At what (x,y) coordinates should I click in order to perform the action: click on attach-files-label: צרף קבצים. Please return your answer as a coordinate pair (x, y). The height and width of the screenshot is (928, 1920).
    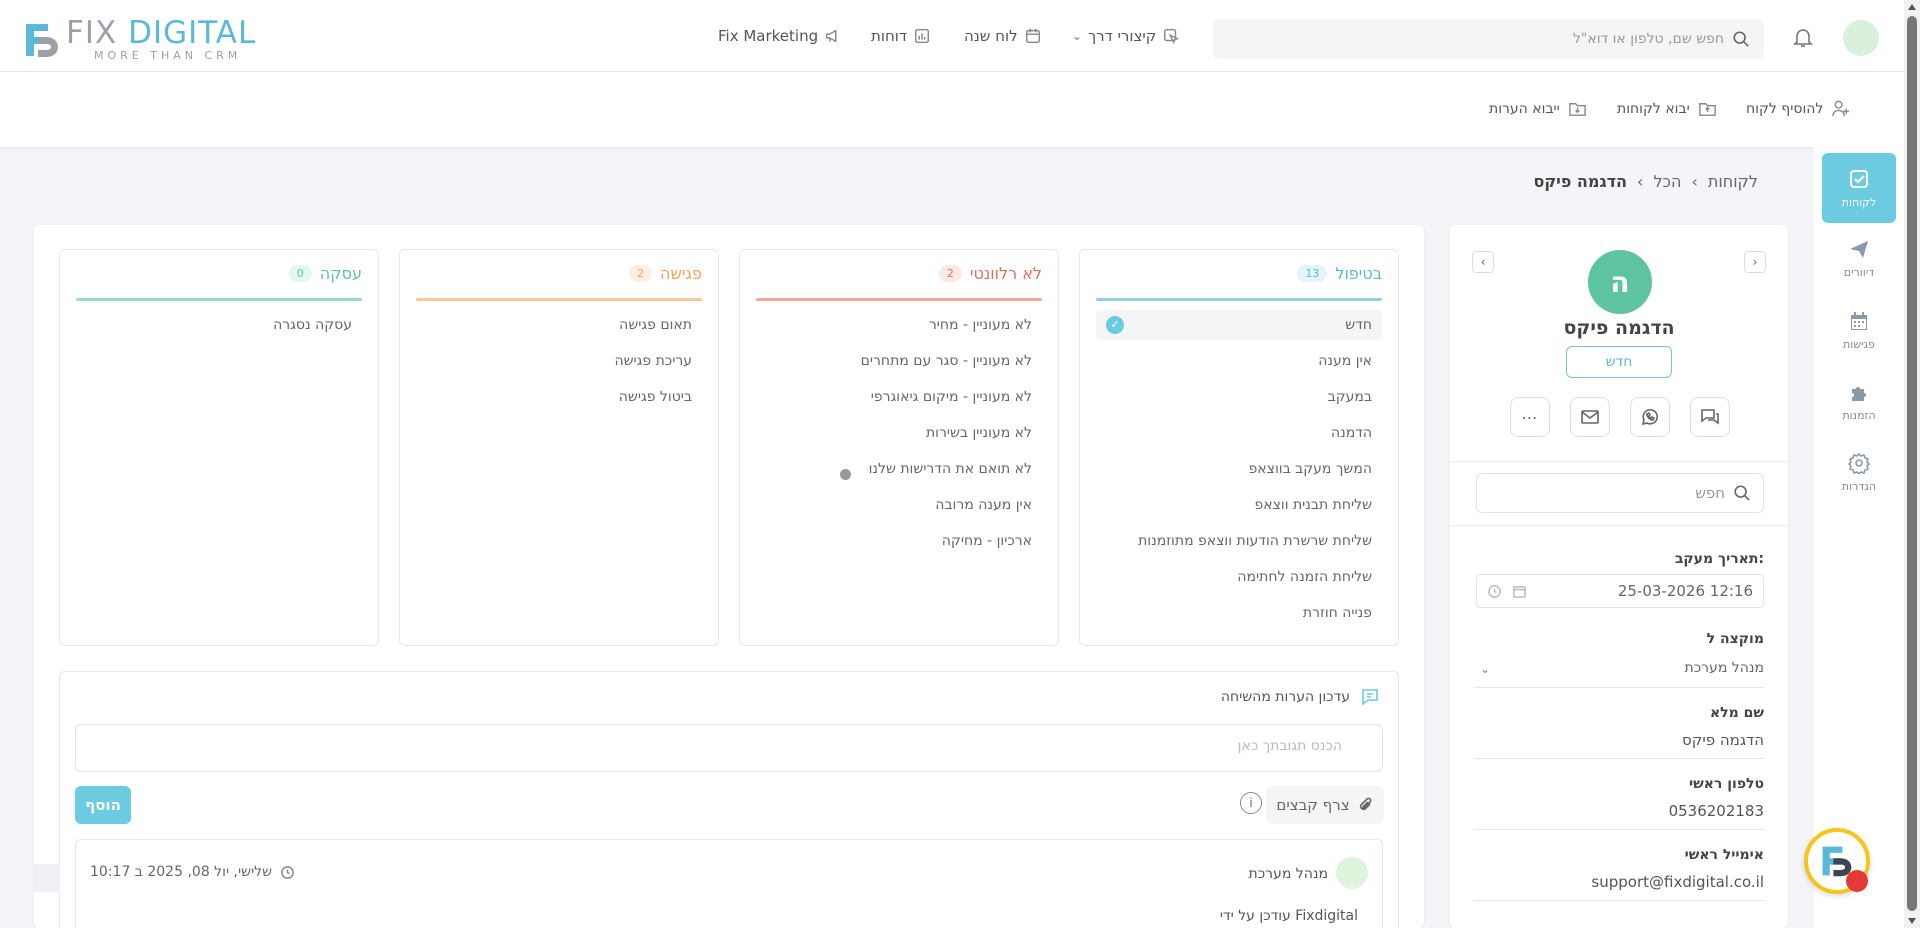
    Looking at the image, I should click on (1313, 805).